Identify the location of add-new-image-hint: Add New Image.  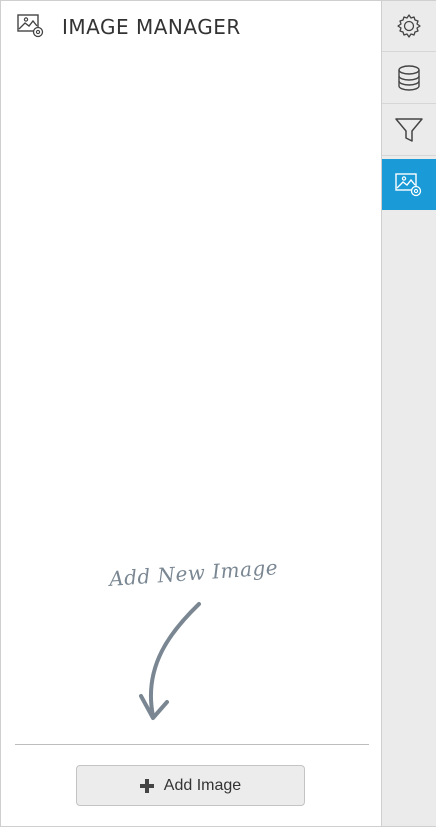
(193, 573).